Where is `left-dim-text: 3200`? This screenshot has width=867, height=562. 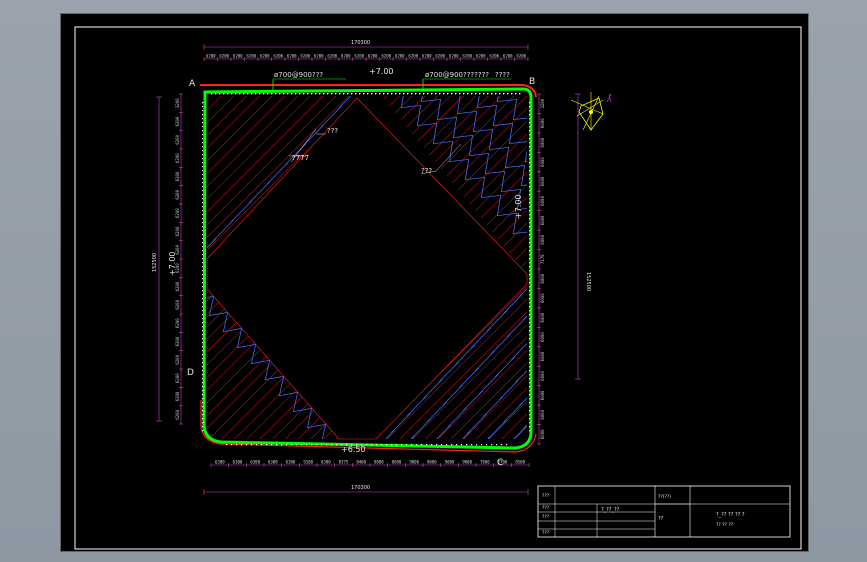 left-dim-text: 3200 is located at coordinates (177, 103).